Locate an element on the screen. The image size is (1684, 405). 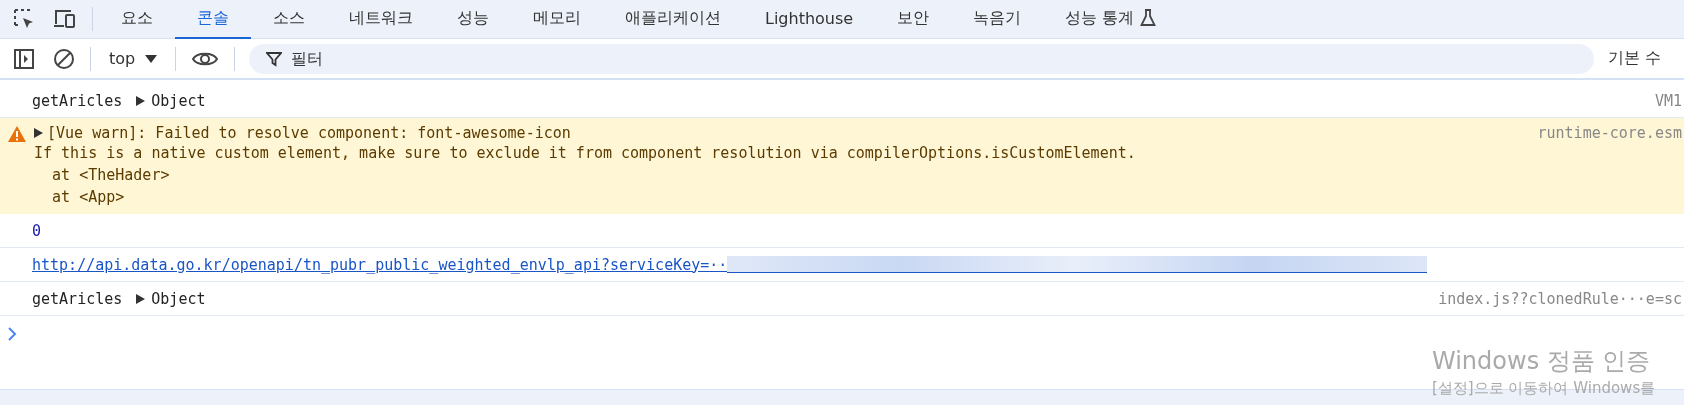
inspect-icon is located at coordinates (24, 19).